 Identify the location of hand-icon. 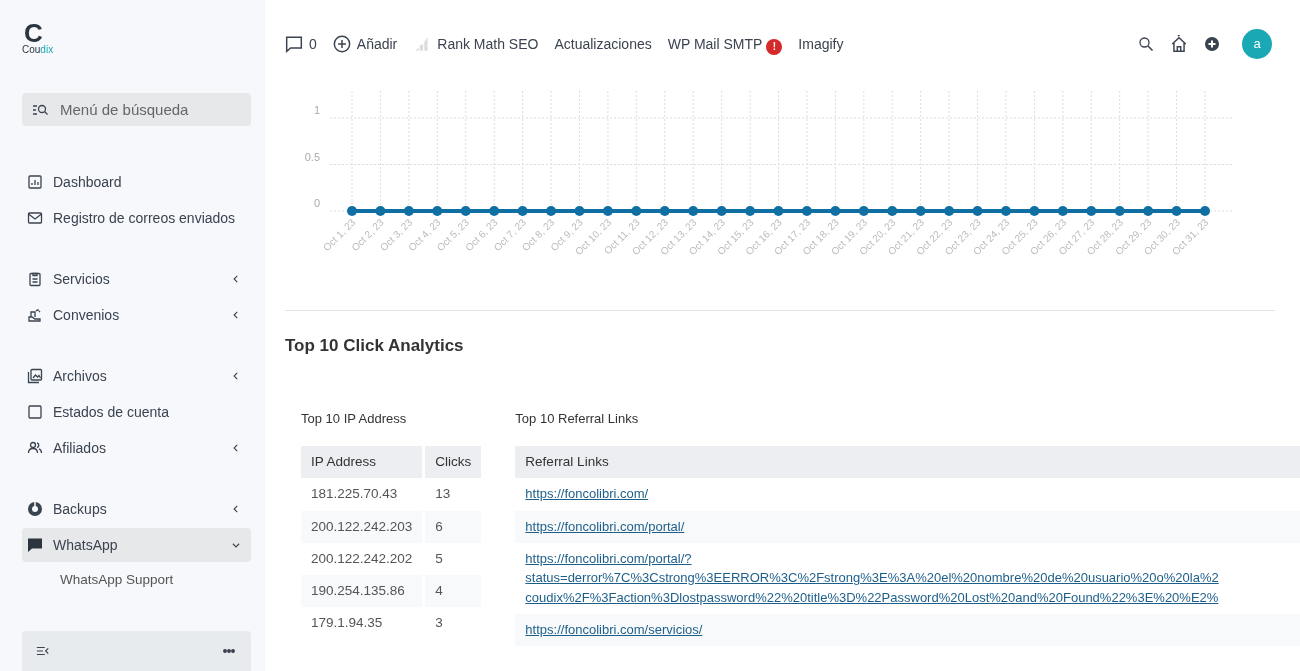
(35, 315).